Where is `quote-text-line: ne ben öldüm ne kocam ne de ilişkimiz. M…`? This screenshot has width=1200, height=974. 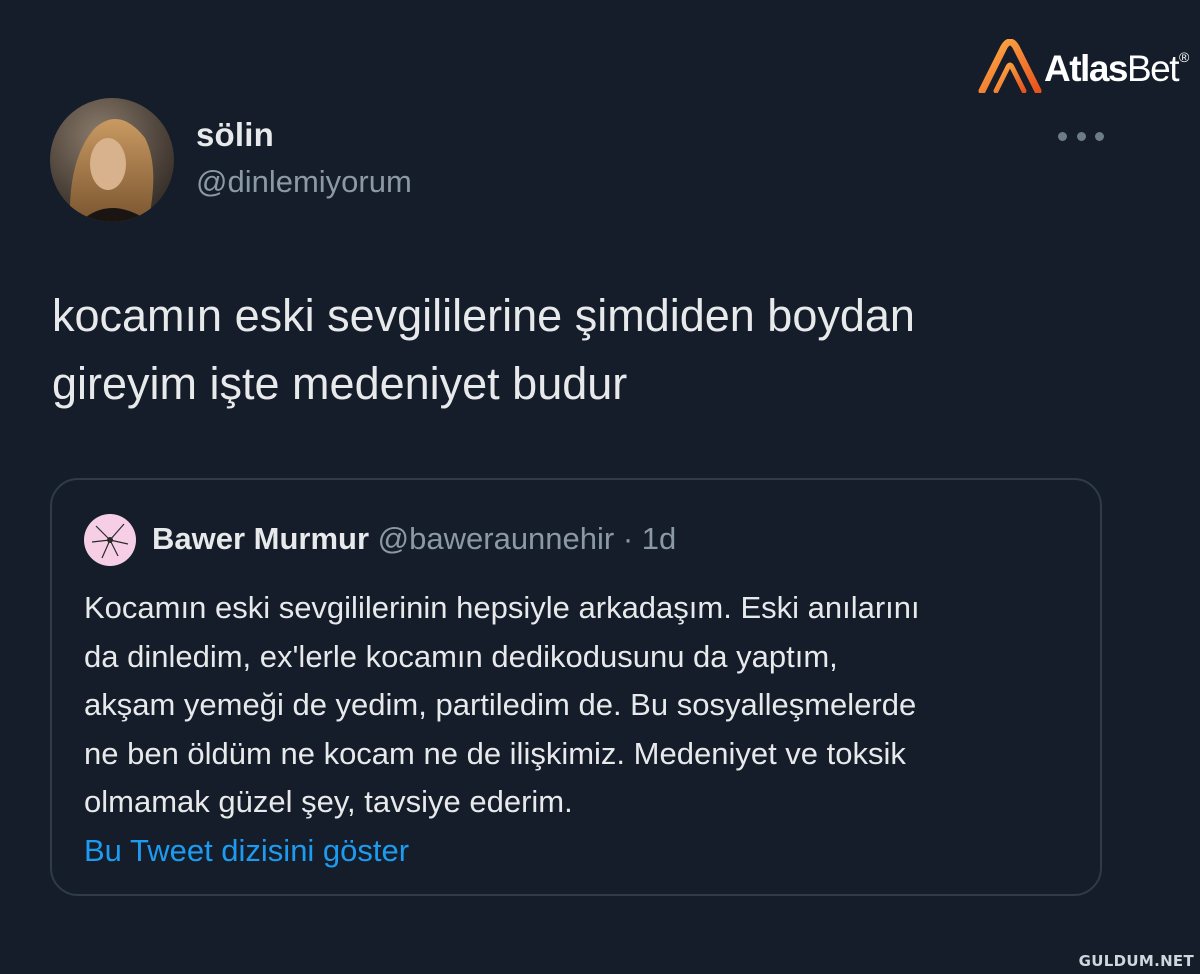
quote-text-line: ne ben öldüm ne kocam ne de ilişkimiz. M… is located at coordinates (495, 753).